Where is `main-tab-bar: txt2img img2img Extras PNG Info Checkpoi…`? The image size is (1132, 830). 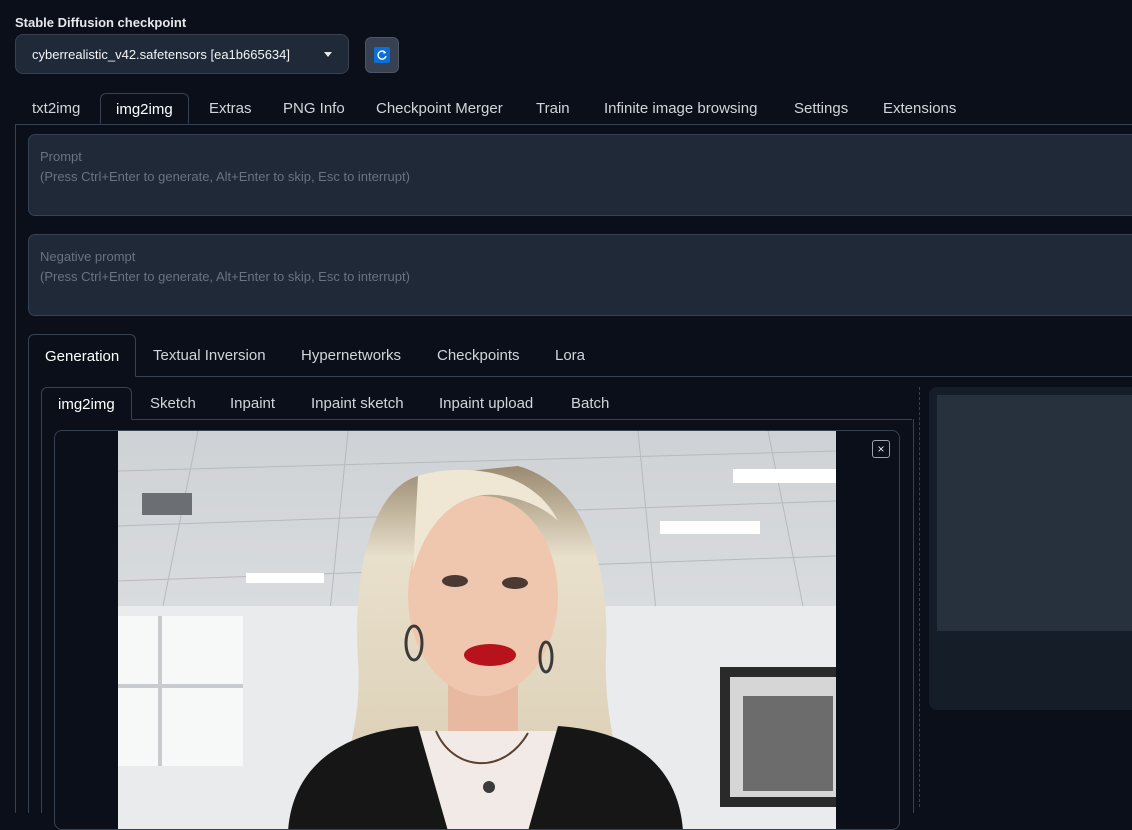
main-tab-bar: txt2img img2img Extras PNG Info Checkpoi… is located at coordinates (573, 109).